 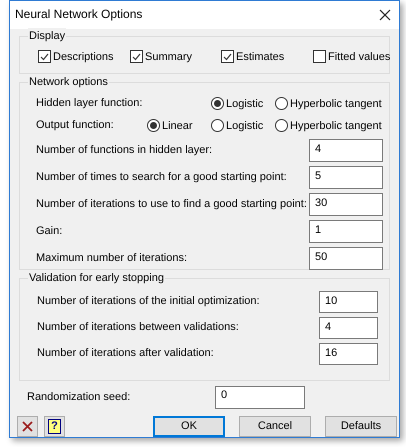 What do you see at coordinates (177, 126) in the screenshot?
I see `radio-label: Linear` at bounding box center [177, 126].